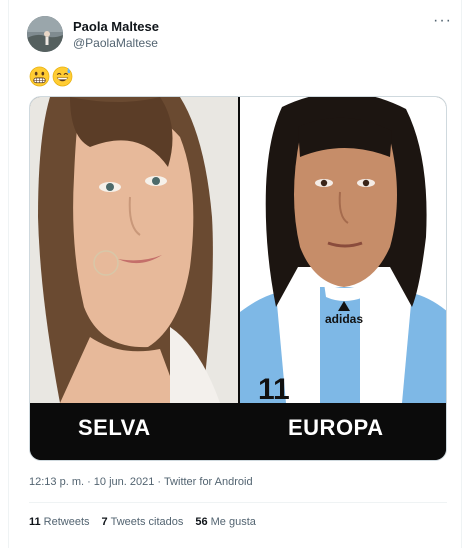 The image size is (466, 548). What do you see at coordinates (66, 522) in the screenshot?
I see `retweets-label: Retweets` at bounding box center [66, 522].